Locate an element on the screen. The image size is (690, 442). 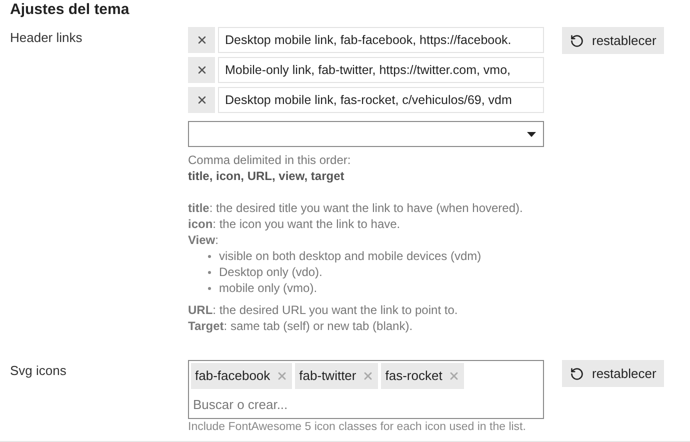
link-input: Desktop mobile link, fas-rocket, c/vehiculos/69, vdm is located at coordinates (381, 100).